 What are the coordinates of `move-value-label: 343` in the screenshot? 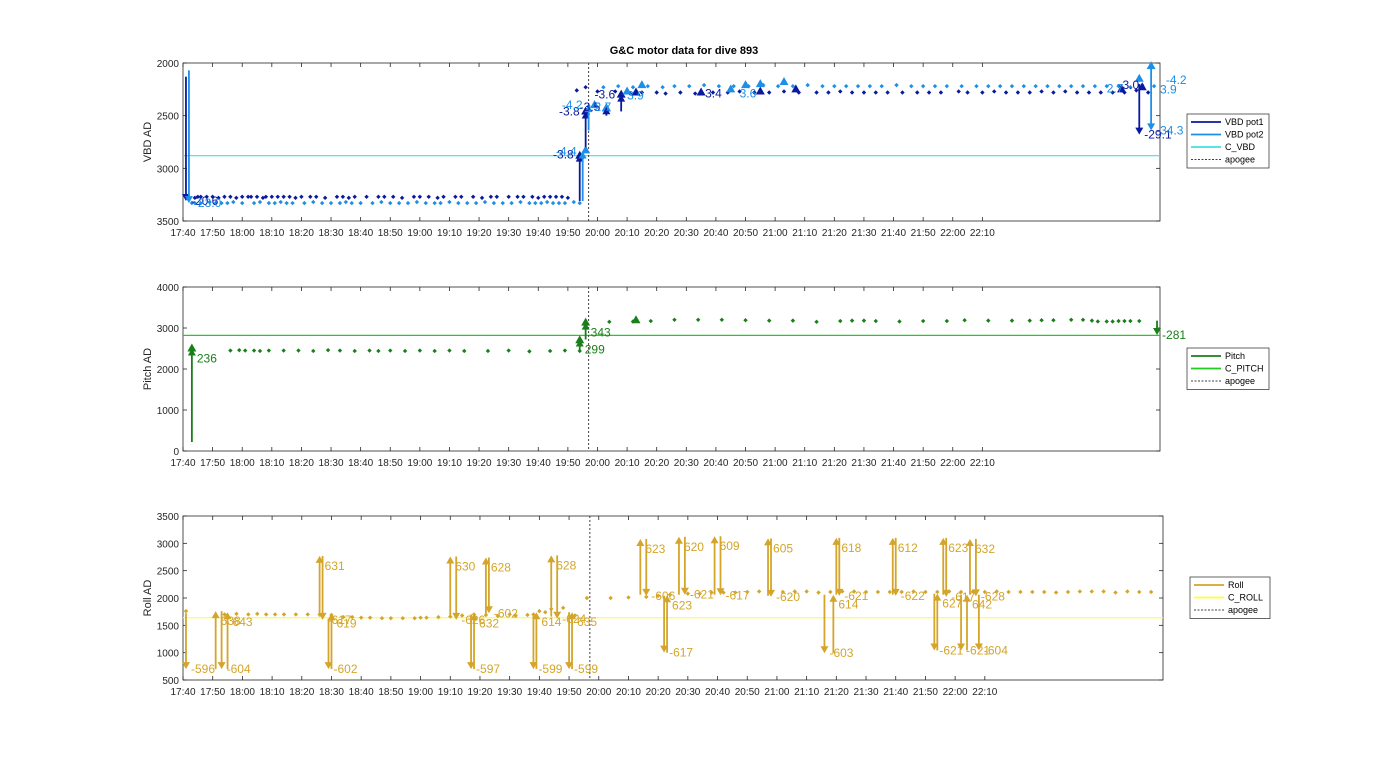 It's located at (601, 333).